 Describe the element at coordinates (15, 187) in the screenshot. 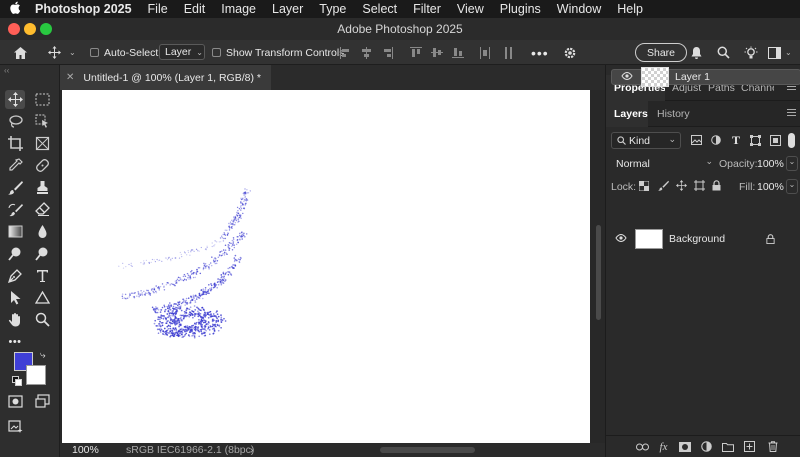

I see `brush-icon` at that location.